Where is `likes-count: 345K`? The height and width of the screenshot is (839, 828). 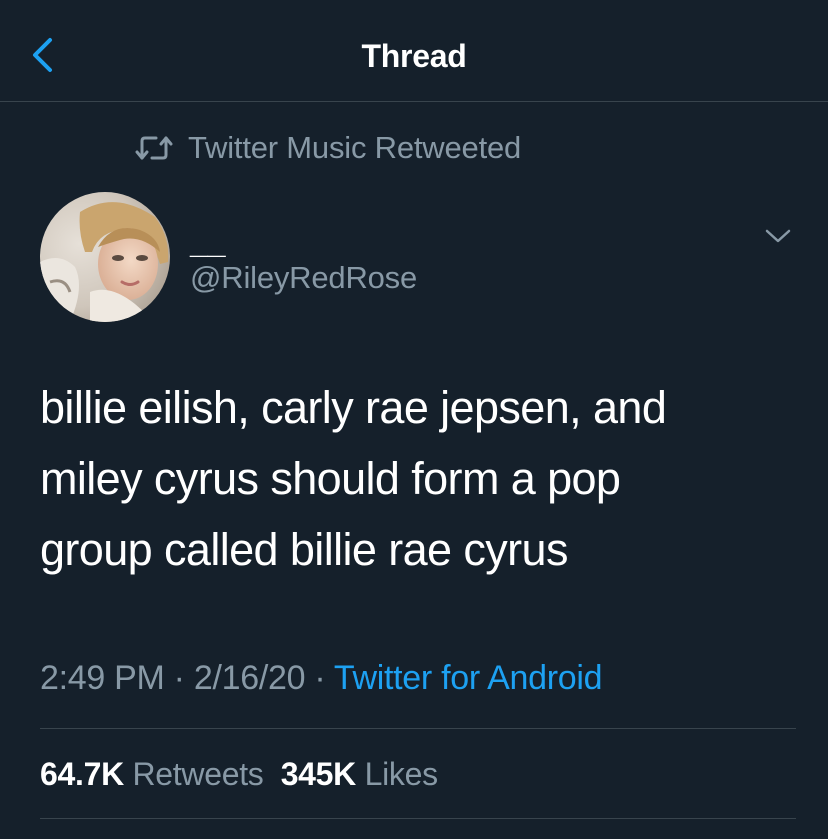 likes-count: 345K is located at coordinates (318, 774).